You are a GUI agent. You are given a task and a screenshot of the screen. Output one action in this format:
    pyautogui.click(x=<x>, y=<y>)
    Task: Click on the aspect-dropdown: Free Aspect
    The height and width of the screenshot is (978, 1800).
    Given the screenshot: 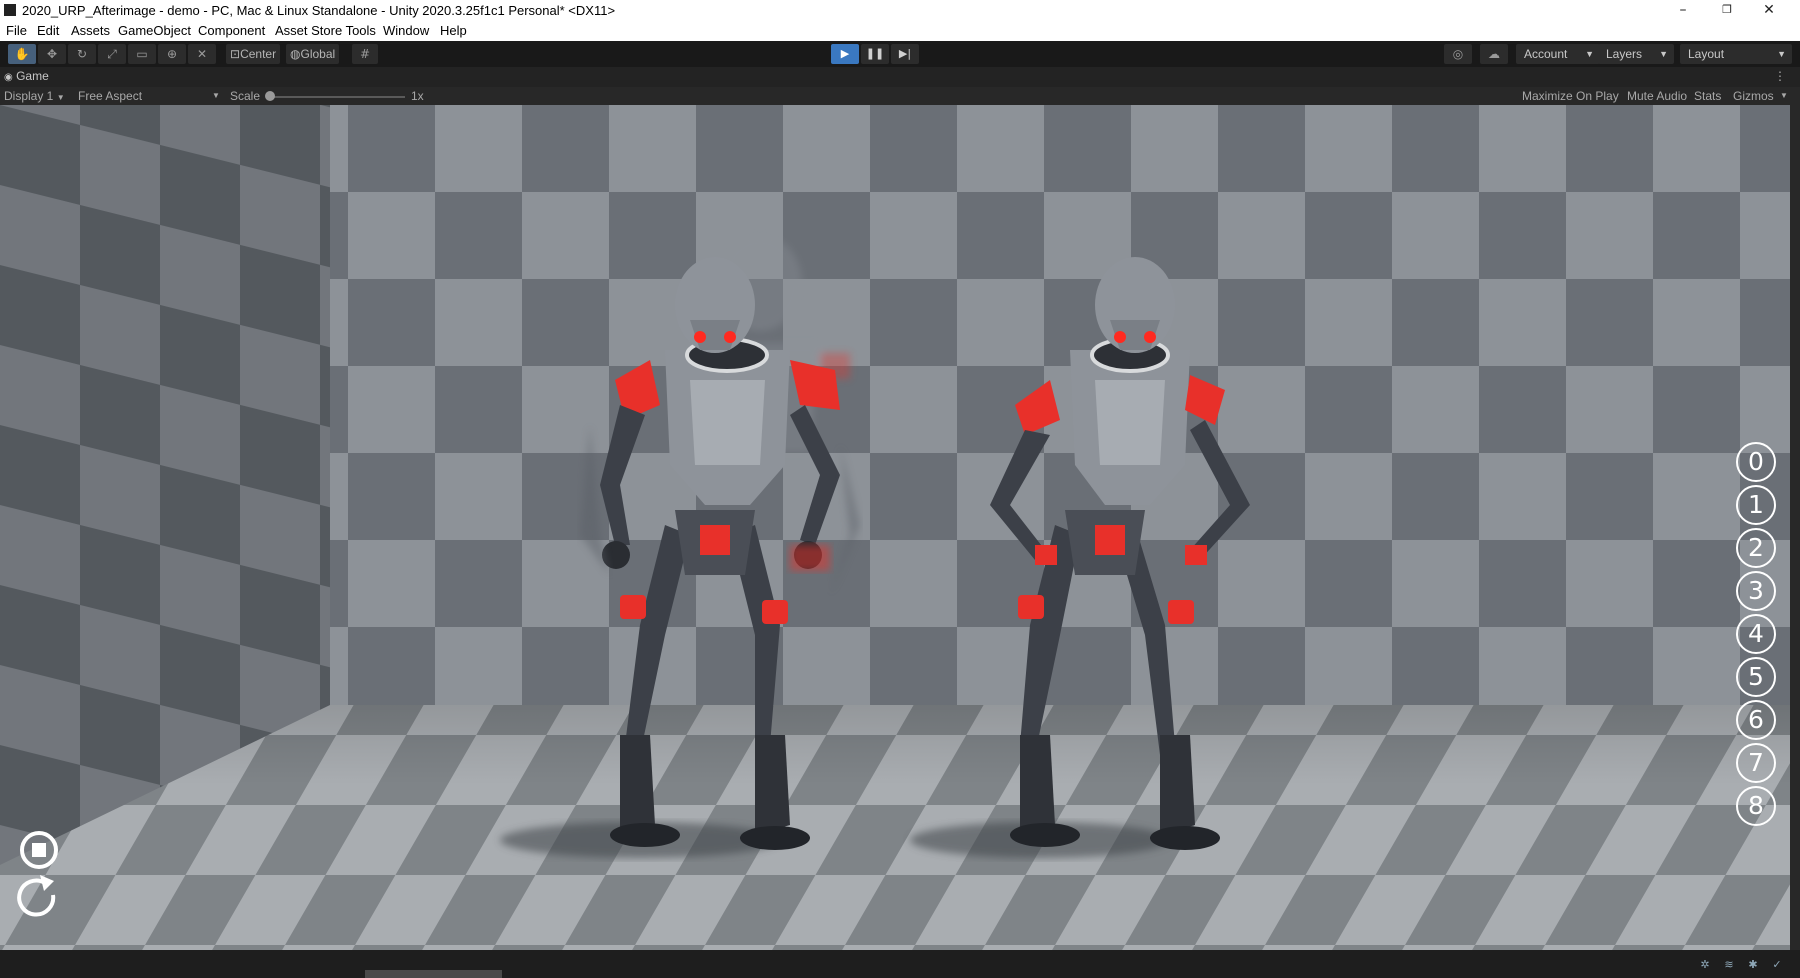 What is the action you would take?
    pyautogui.click(x=110, y=96)
    